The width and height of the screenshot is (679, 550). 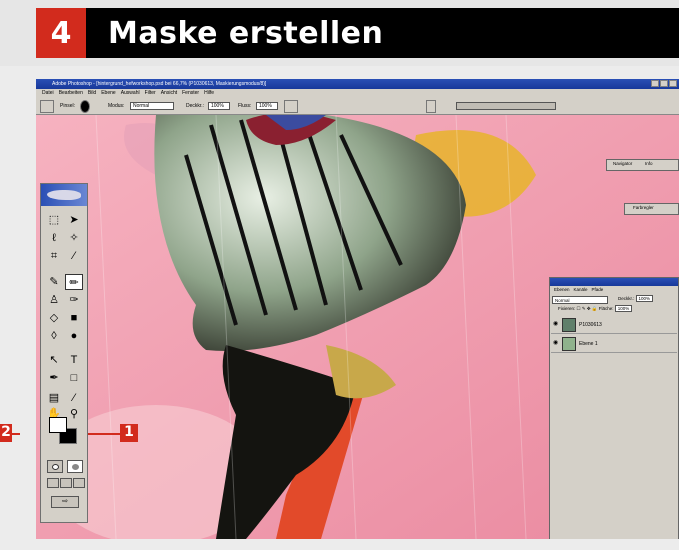 What do you see at coordinates (116, 106) in the screenshot?
I see `mode-label: Modus:` at bounding box center [116, 106].